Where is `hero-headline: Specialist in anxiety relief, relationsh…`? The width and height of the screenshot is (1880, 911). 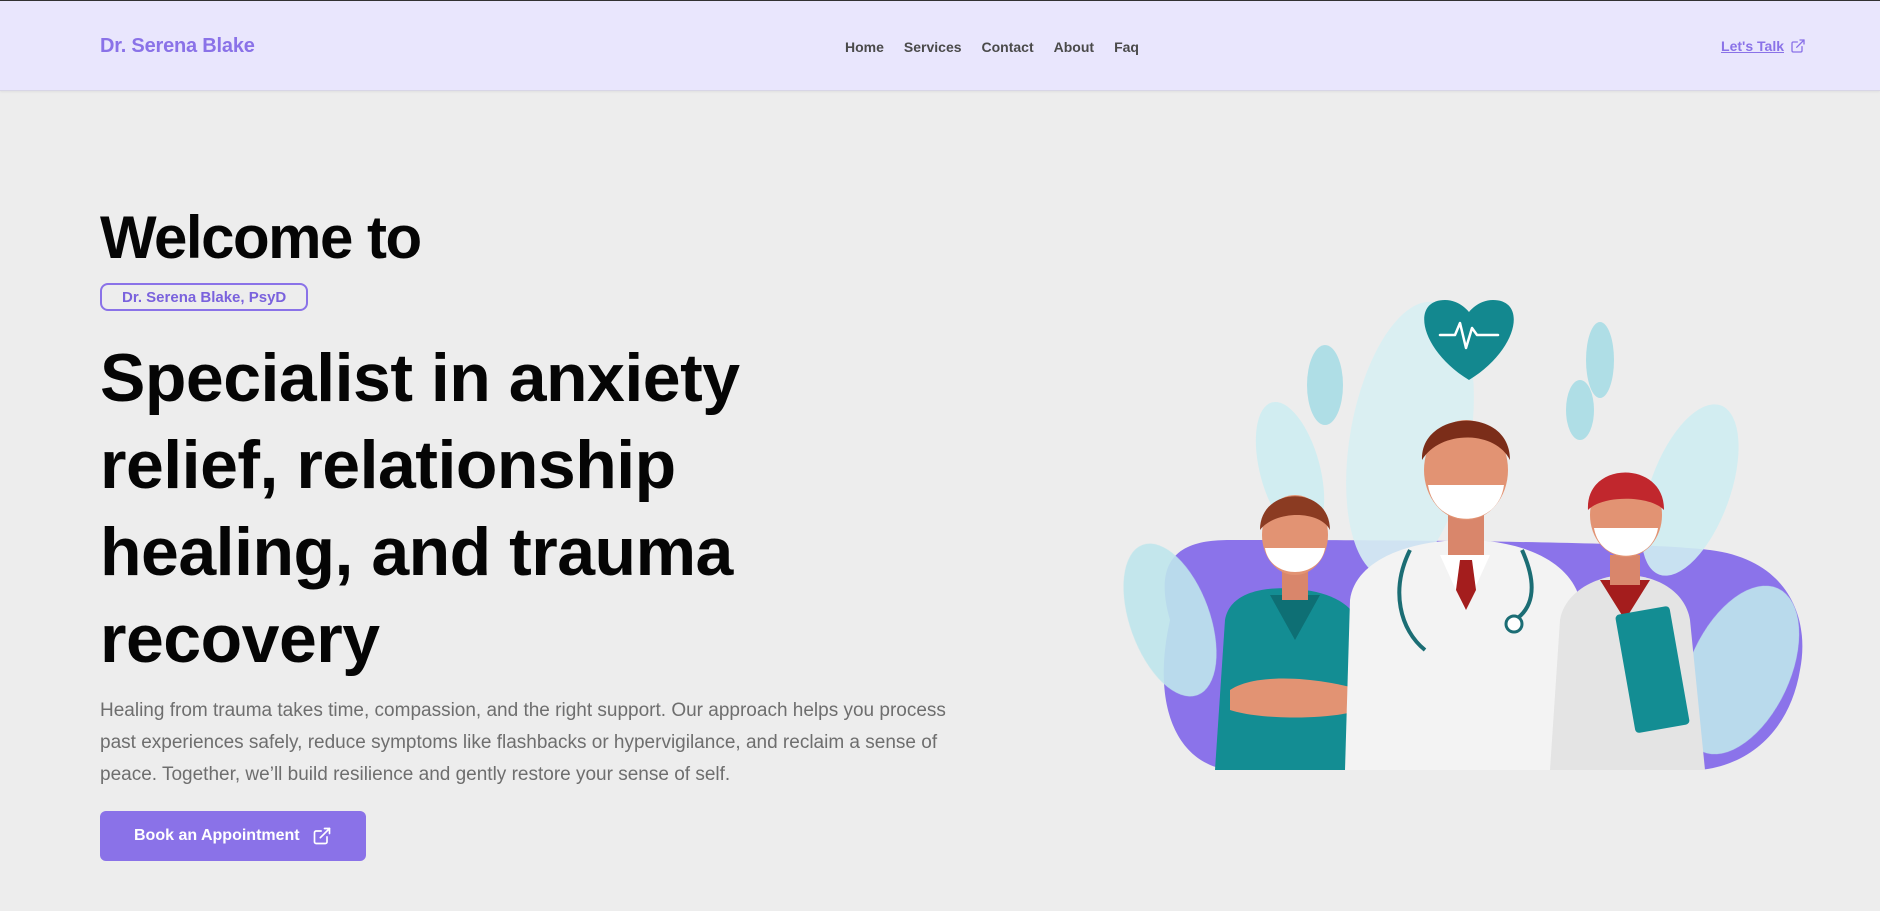
hero-headline: Specialist in anxiety relief, relationsh… is located at coordinates (420, 508).